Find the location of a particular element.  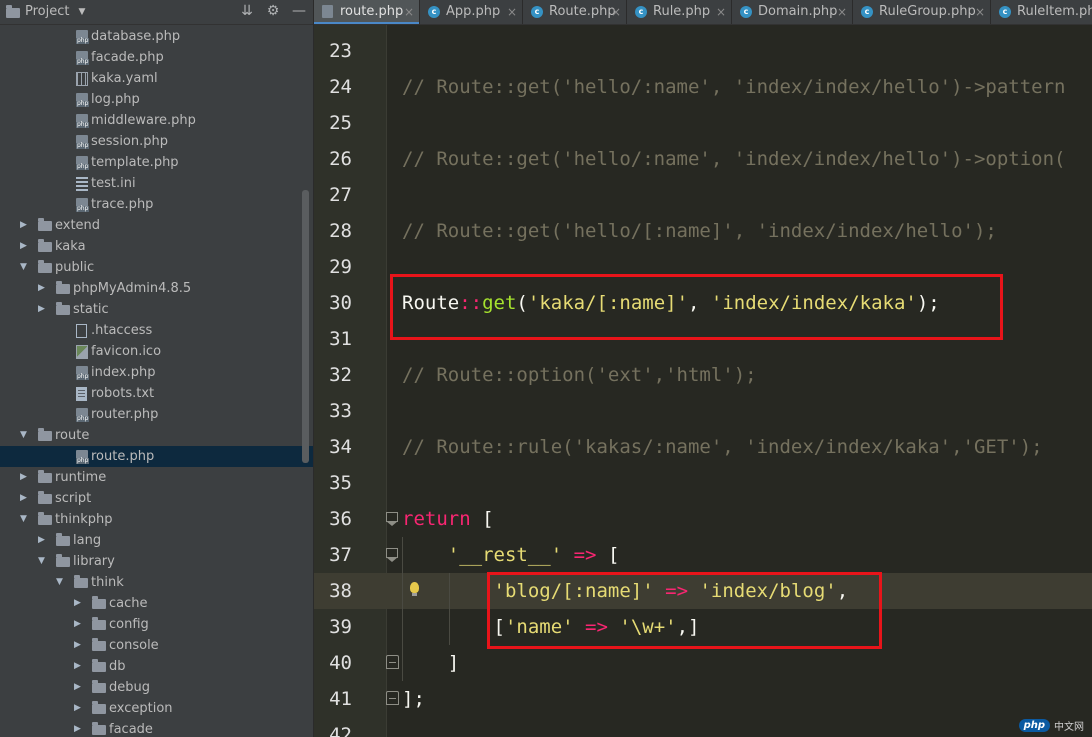

code-line: 25 is located at coordinates (703, 123).